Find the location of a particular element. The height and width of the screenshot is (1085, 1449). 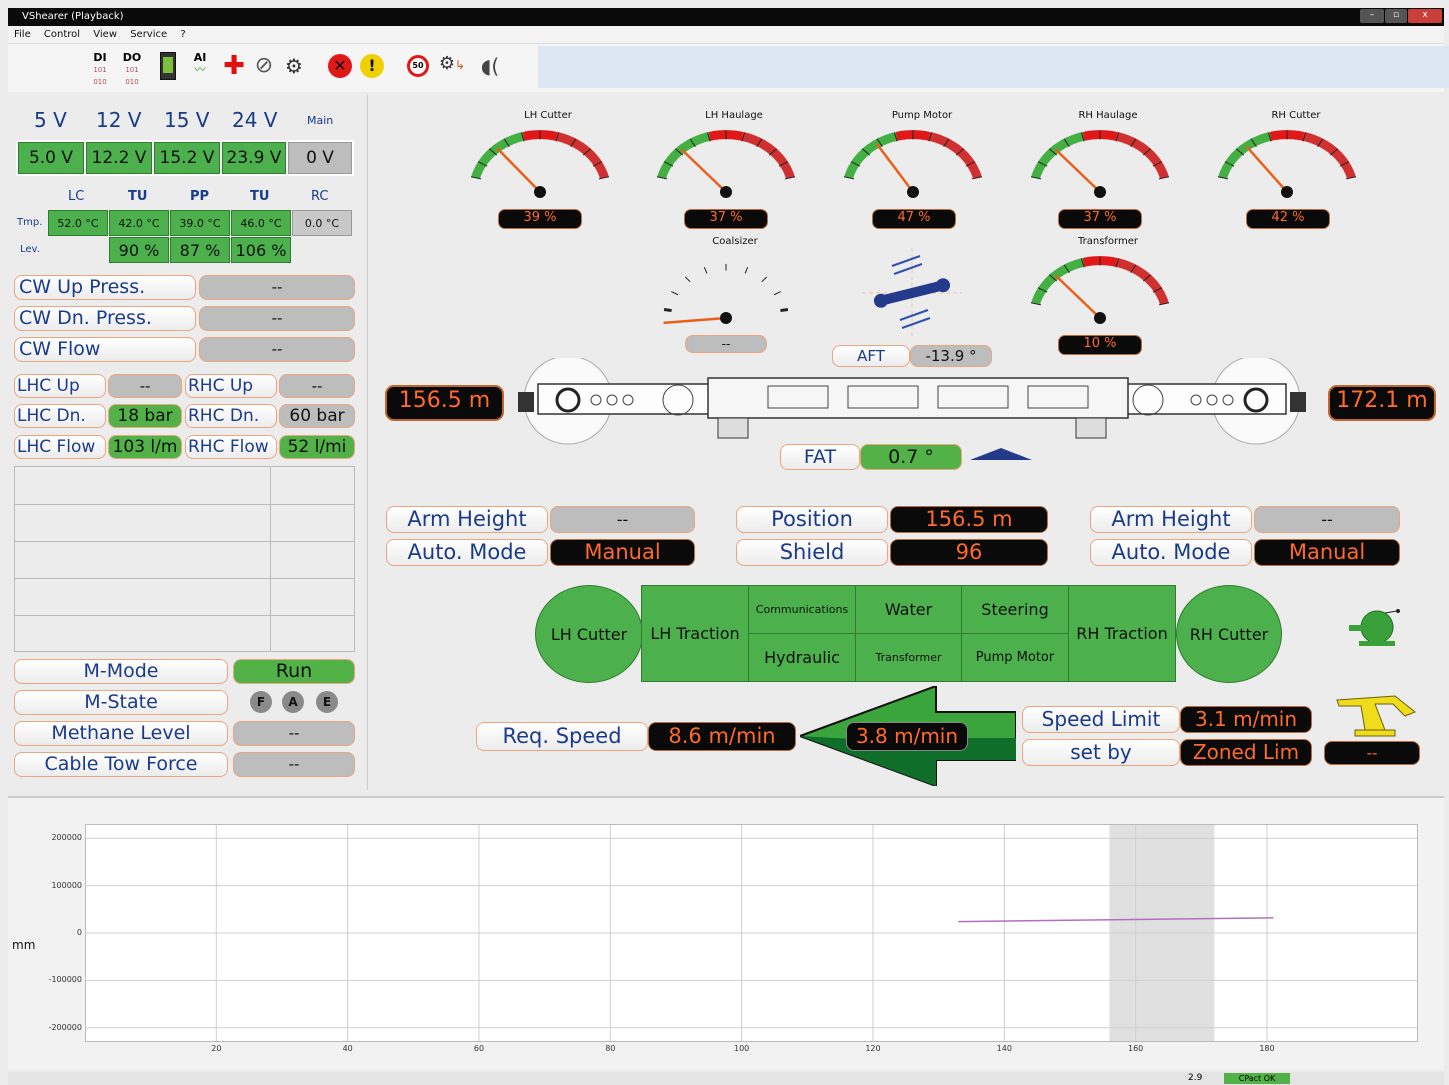

lev-tu2: 106 % is located at coordinates (261, 250).